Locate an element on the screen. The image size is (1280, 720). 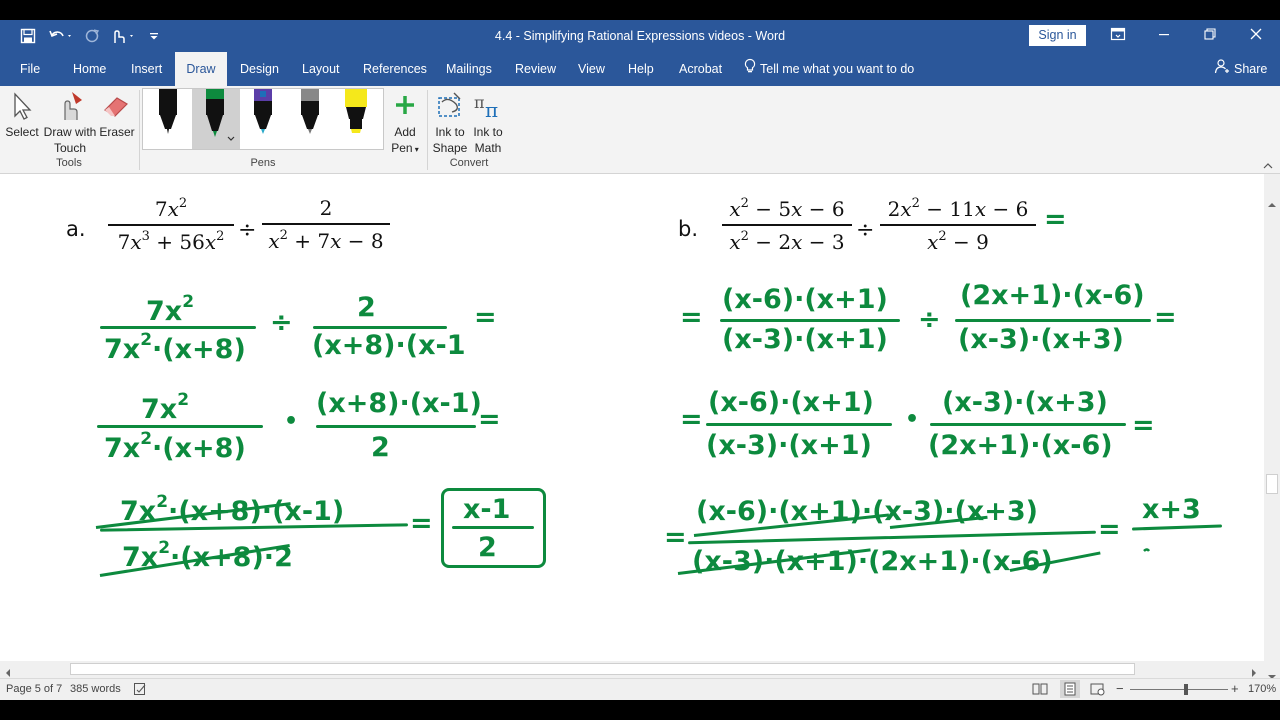
share-button: Share is located at coordinates (1240, 69).